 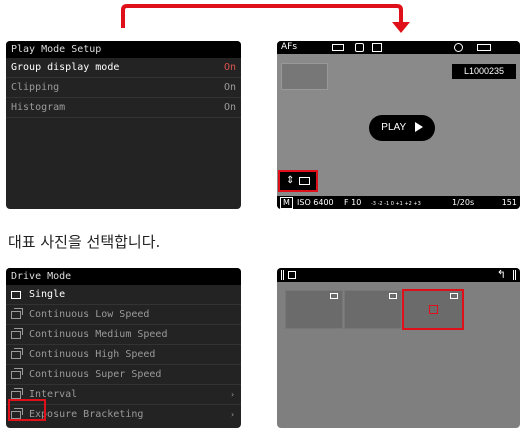 What do you see at coordinates (433, 309) in the screenshot?
I see `highlight-box-selected-thumbnail` at bounding box center [433, 309].